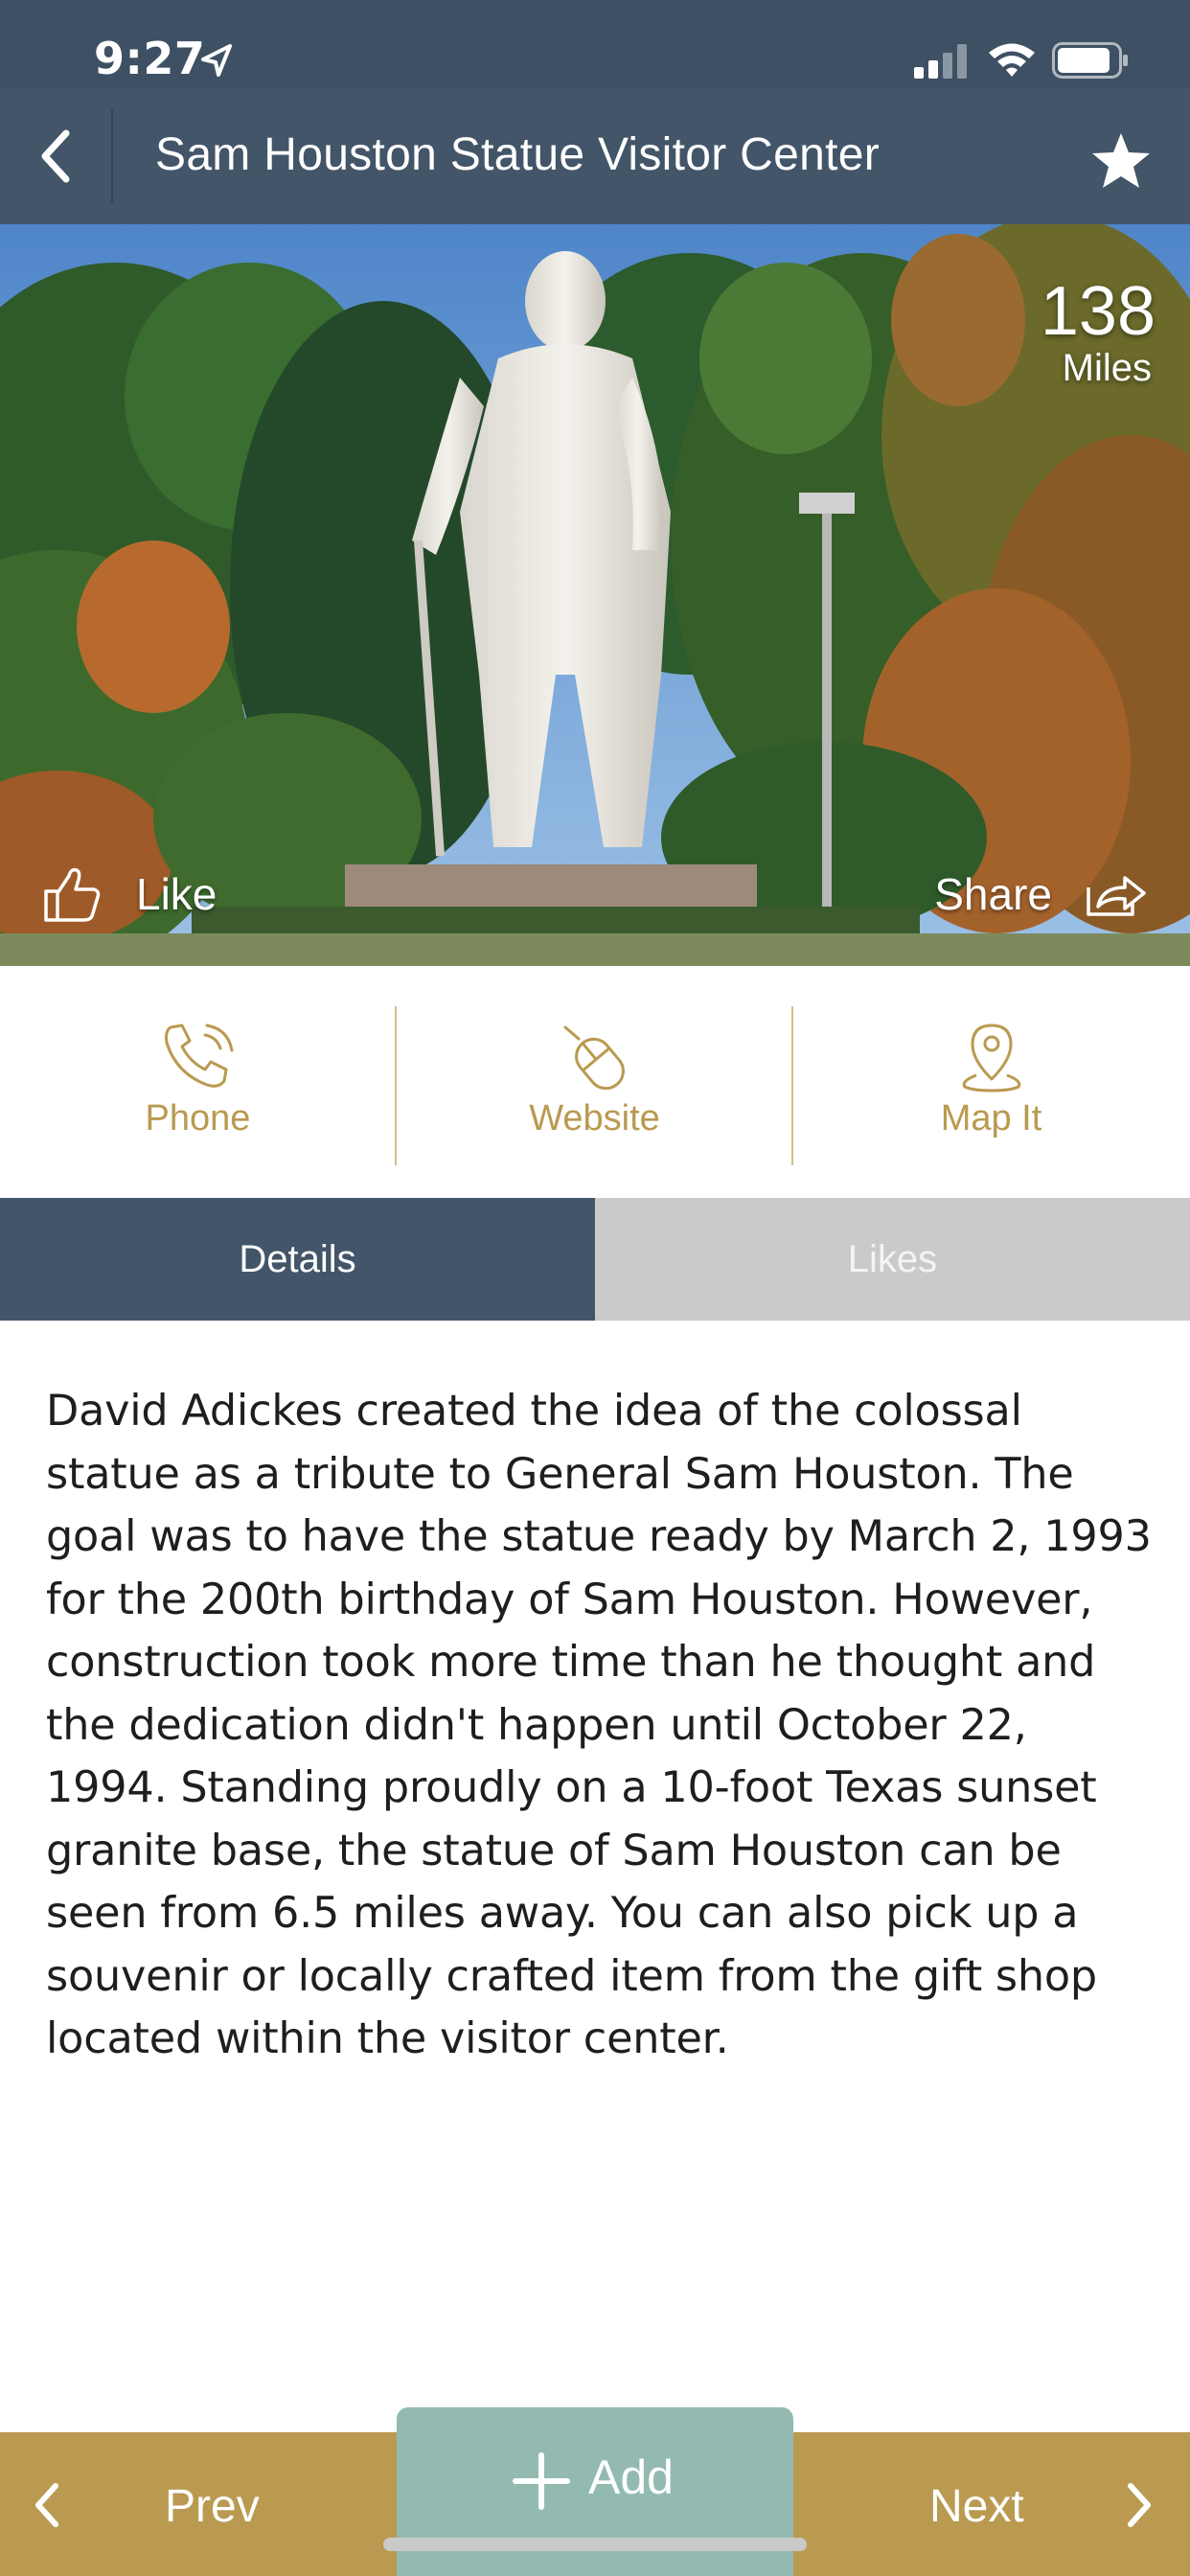  I want to click on navigation-bar: Sam Houston Statue Visitor Center, so click(595, 156).